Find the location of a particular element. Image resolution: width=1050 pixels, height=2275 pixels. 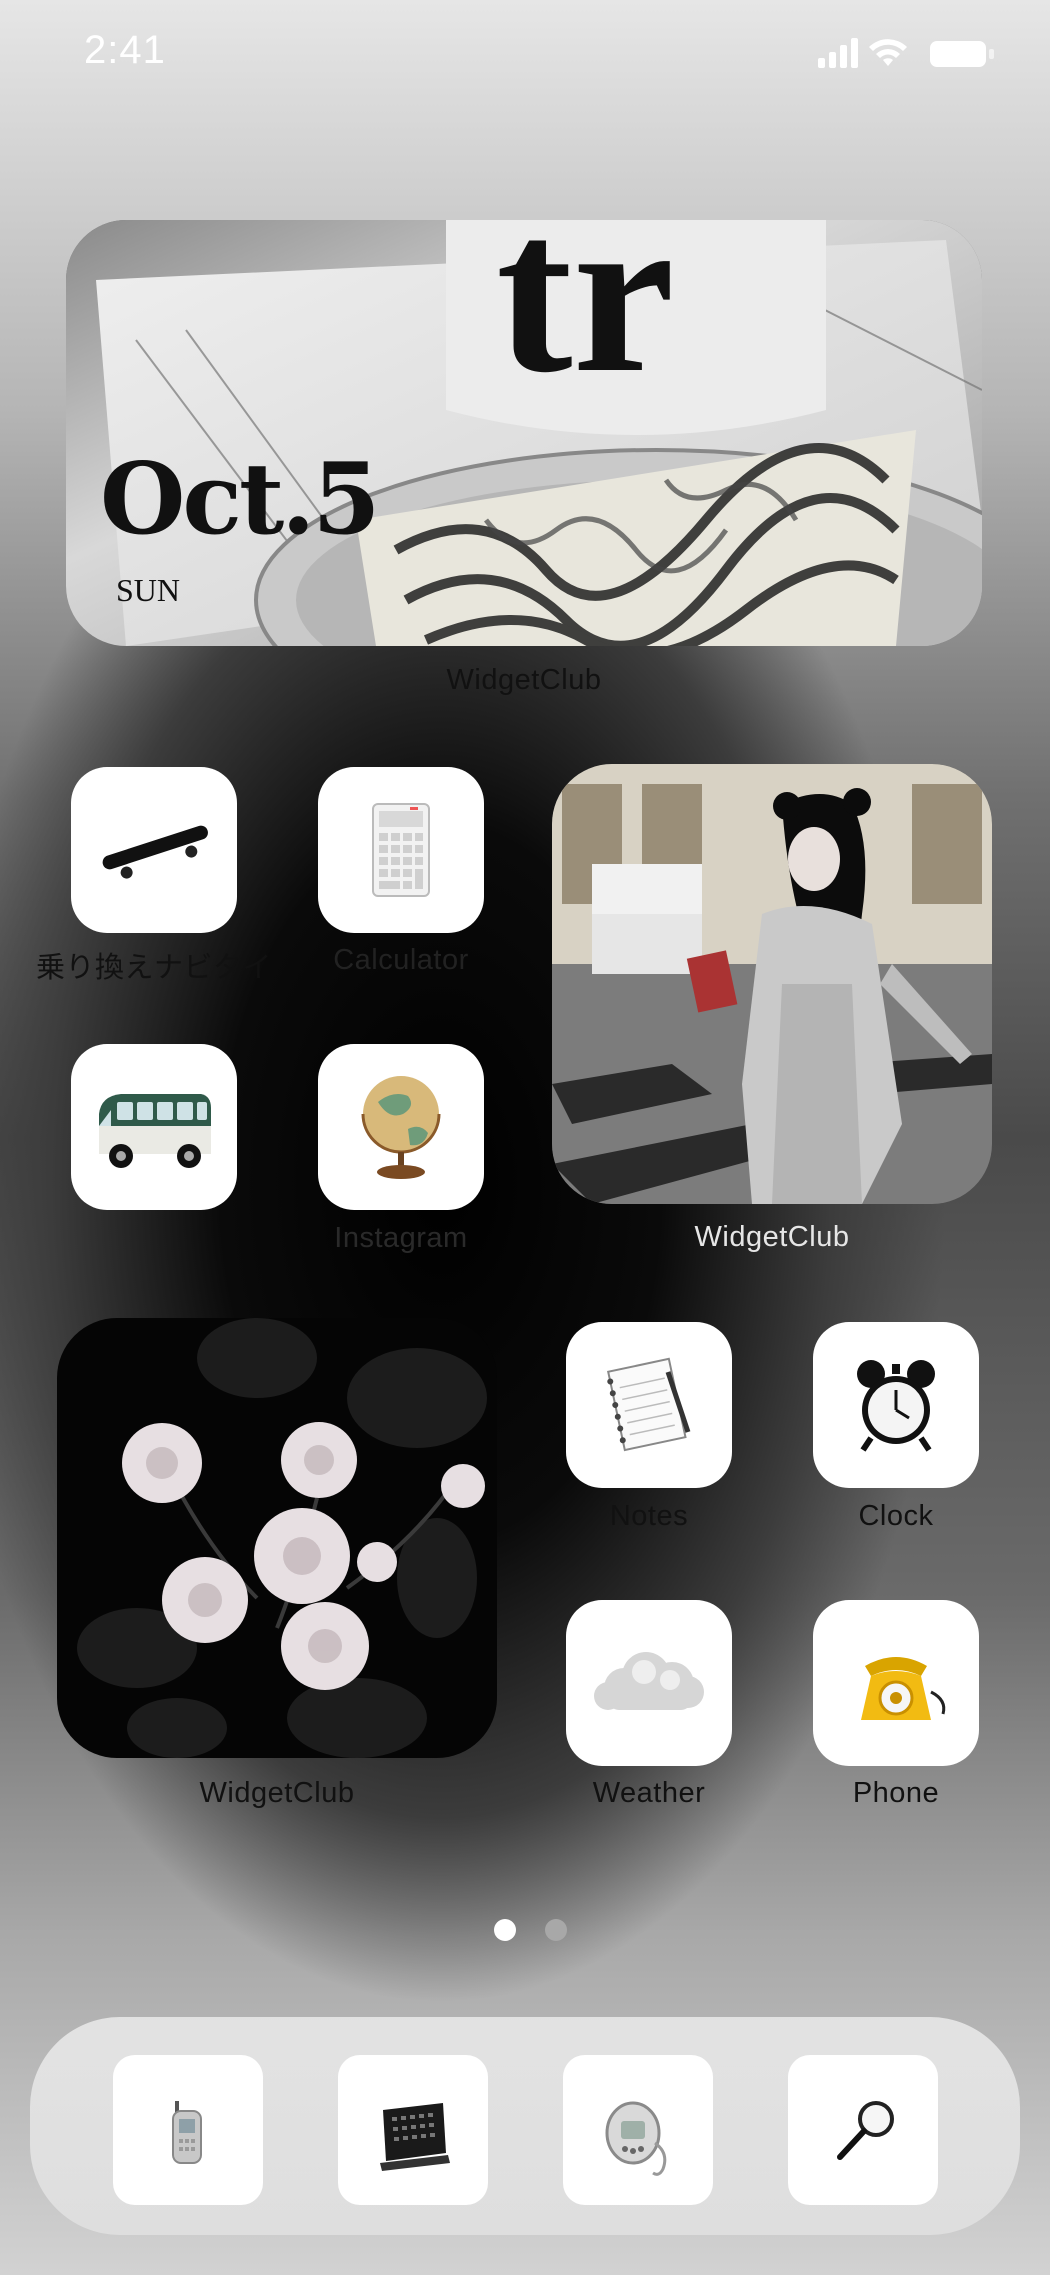

calculator-icon is located at coordinates (401, 850).